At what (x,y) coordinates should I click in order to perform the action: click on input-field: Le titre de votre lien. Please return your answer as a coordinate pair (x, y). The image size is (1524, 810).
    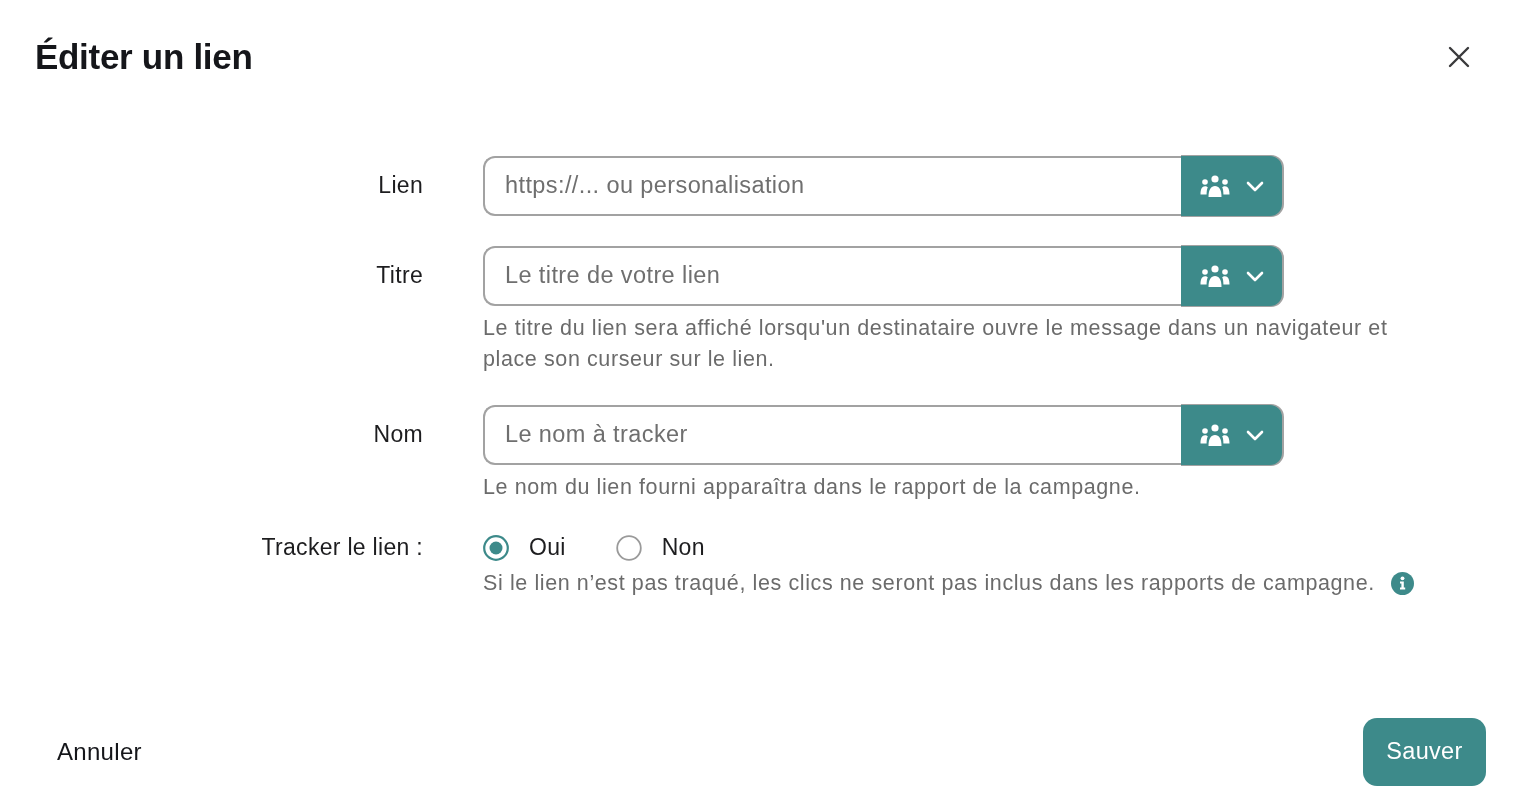
    Looking at the image, I should click on (832, 276).